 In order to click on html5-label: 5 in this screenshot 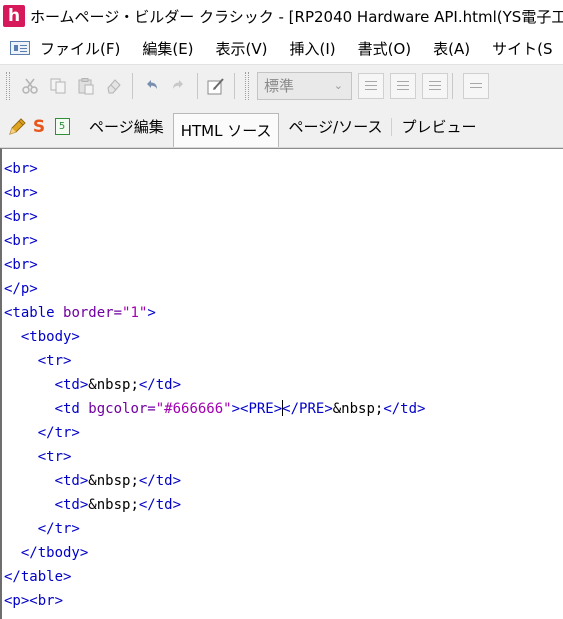, I will do `click(62, 126)`.